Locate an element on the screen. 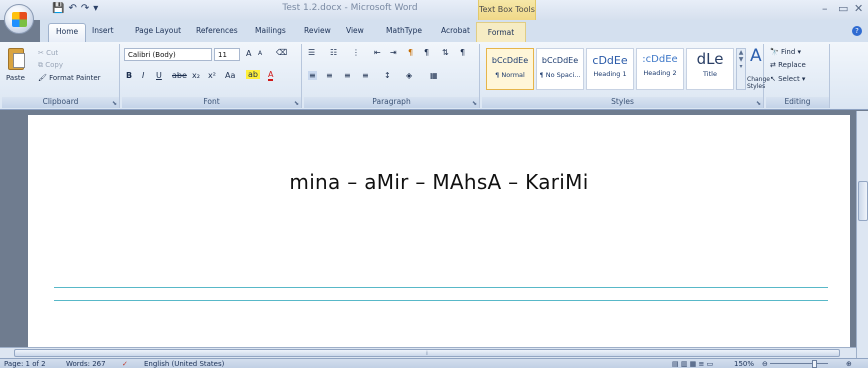  style-heading-2: :cDdEe Heading 2 is located at coordinates (660, 69).